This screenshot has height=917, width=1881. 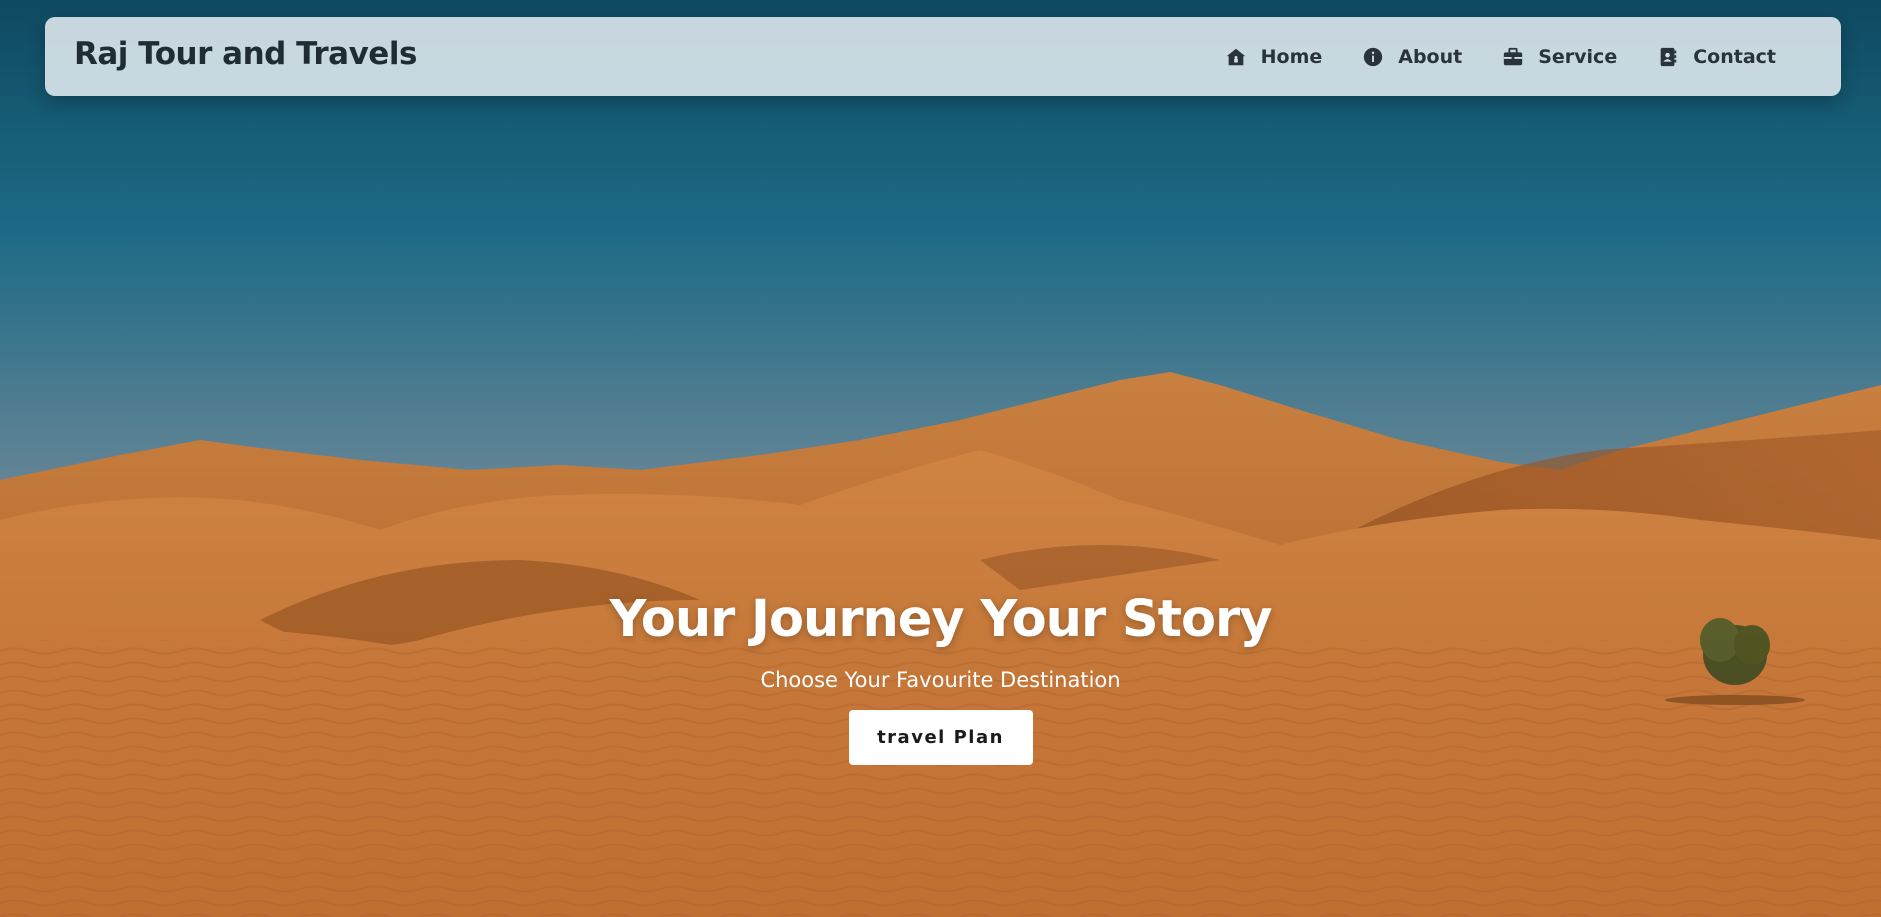 I want to click on contact-book-icon, so click(x=1668, y=57).